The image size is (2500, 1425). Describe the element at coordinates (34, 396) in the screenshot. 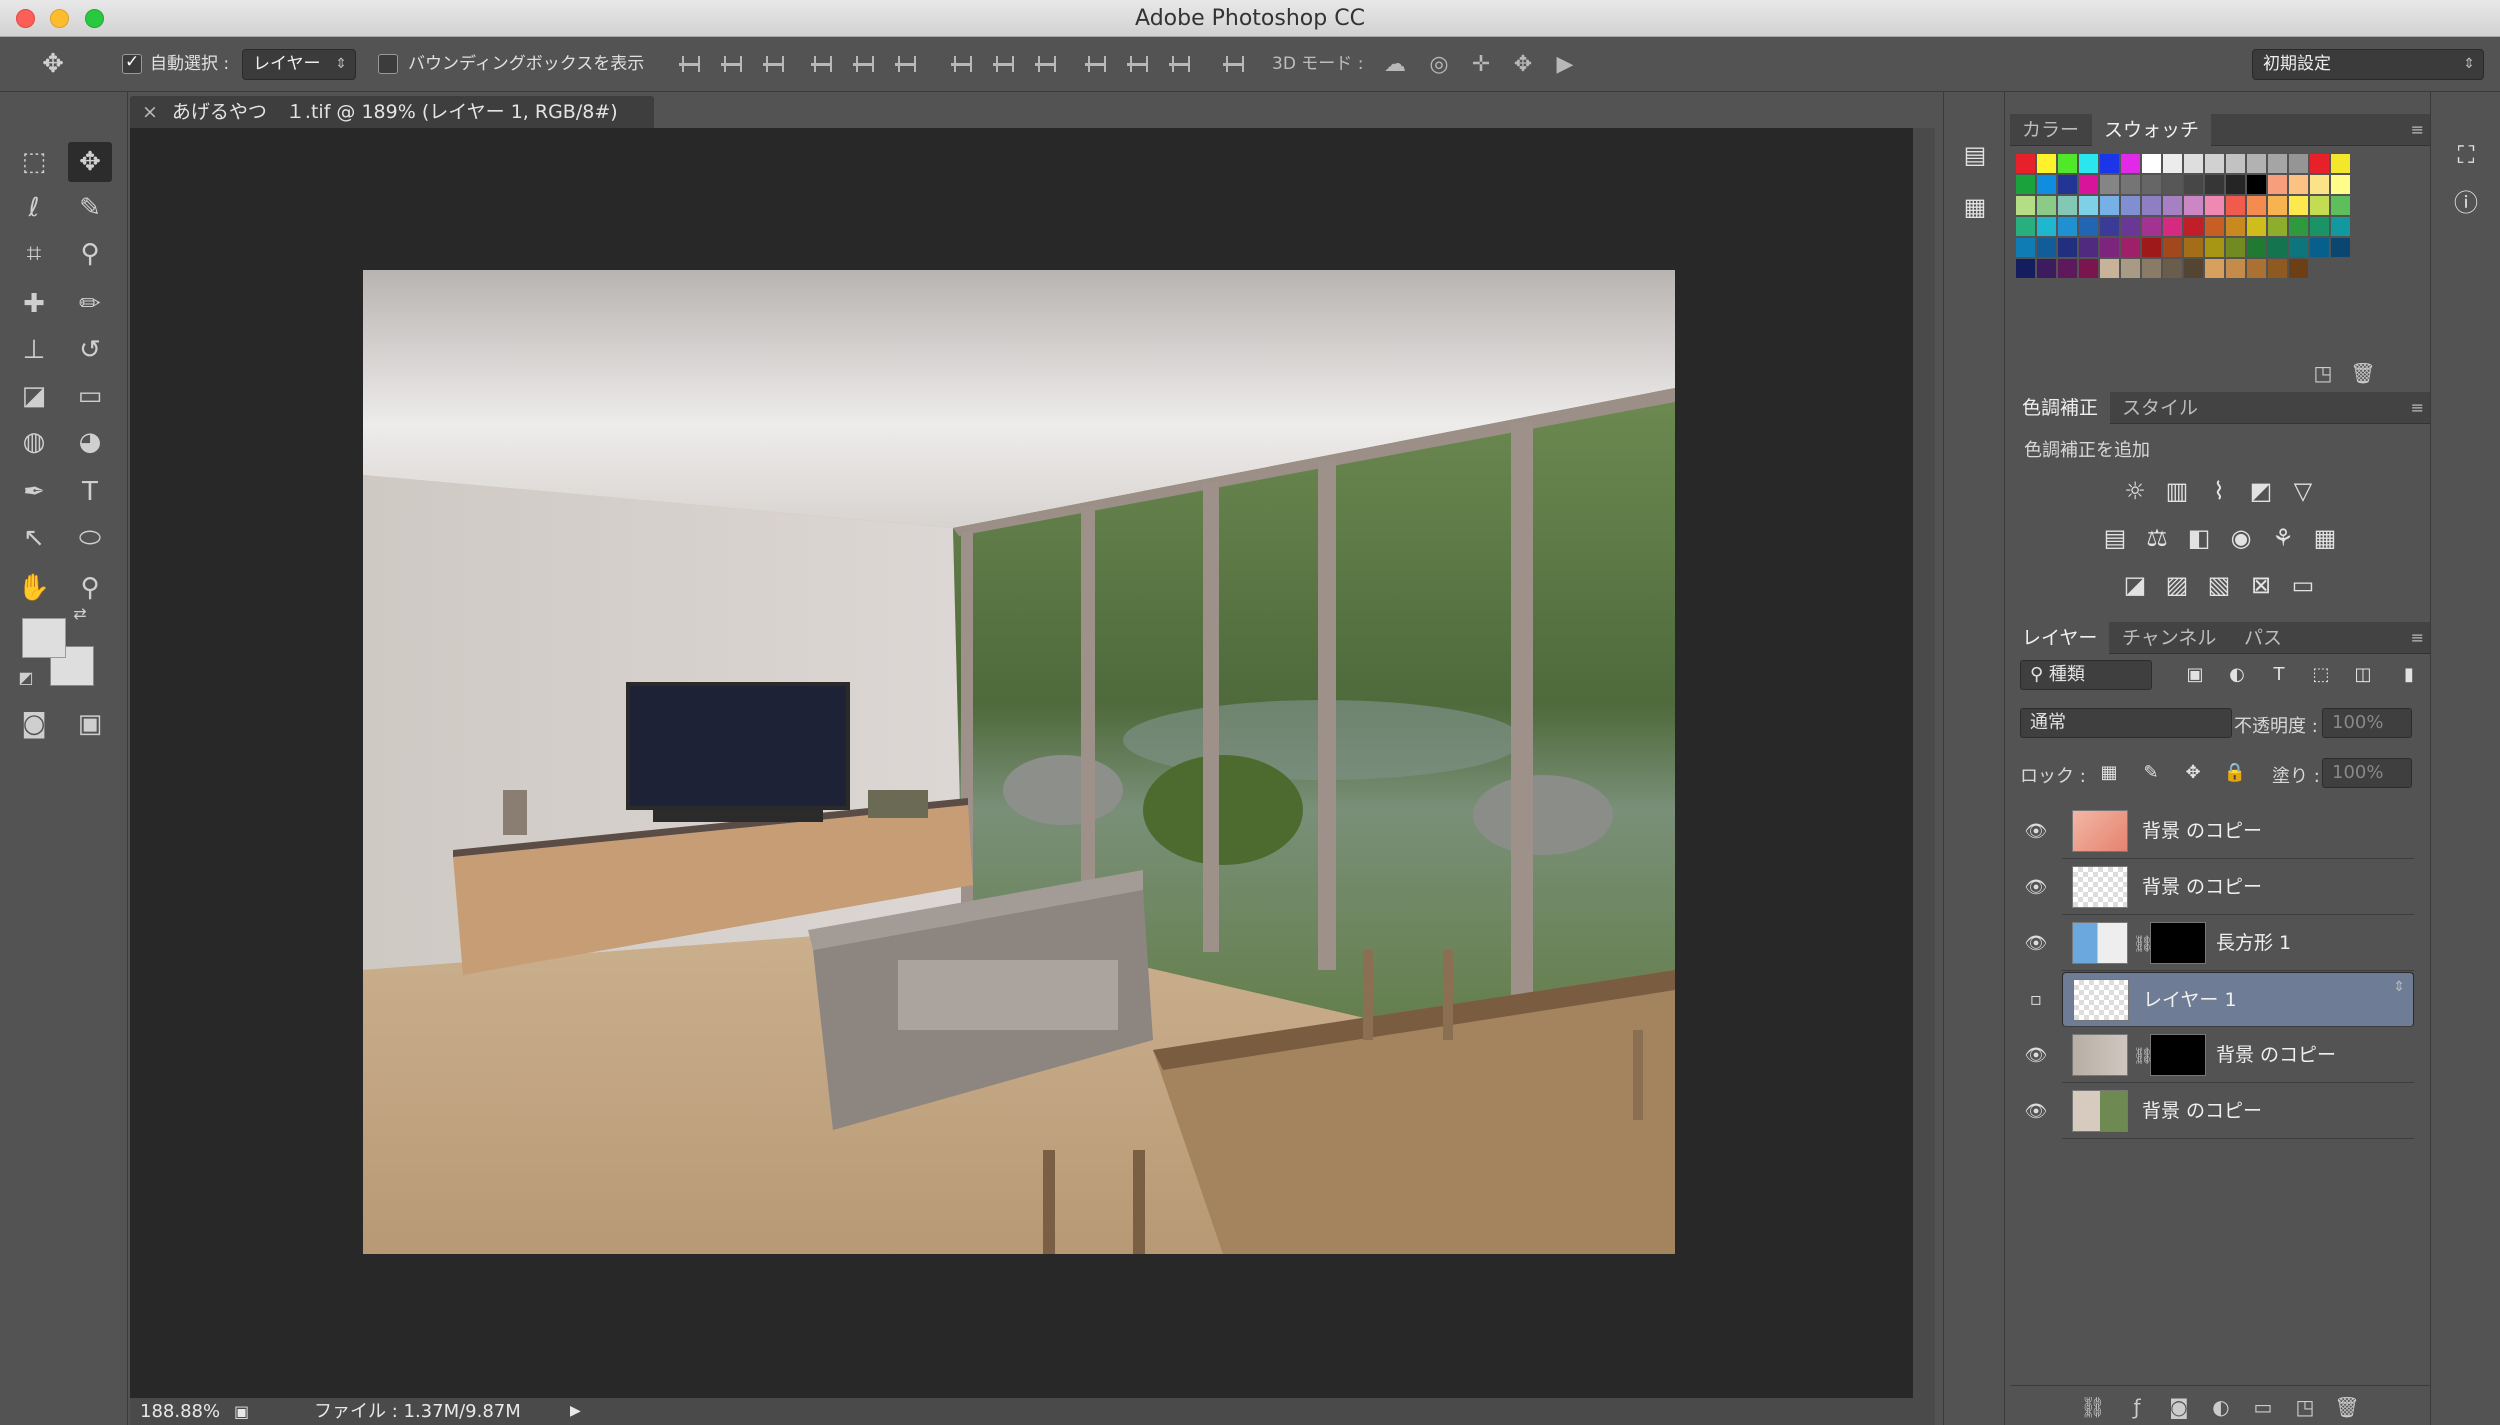

I see `eraser-tool-icon: ◪` at that location.